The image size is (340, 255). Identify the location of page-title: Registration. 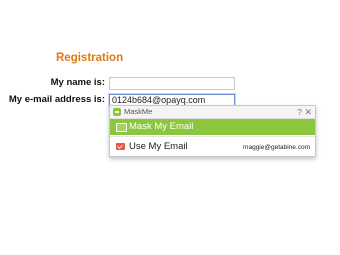
(90, 58).